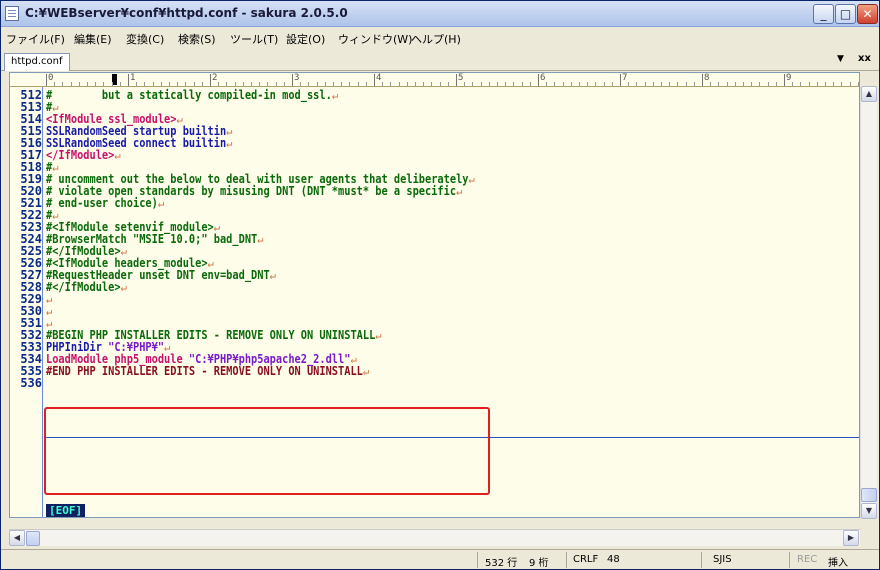 This screenshot has height=570, width=880. What do you see at coordinates (845, 14) in the screenshot?
I see `maximize-button: □` at bounding box center [845, 14].